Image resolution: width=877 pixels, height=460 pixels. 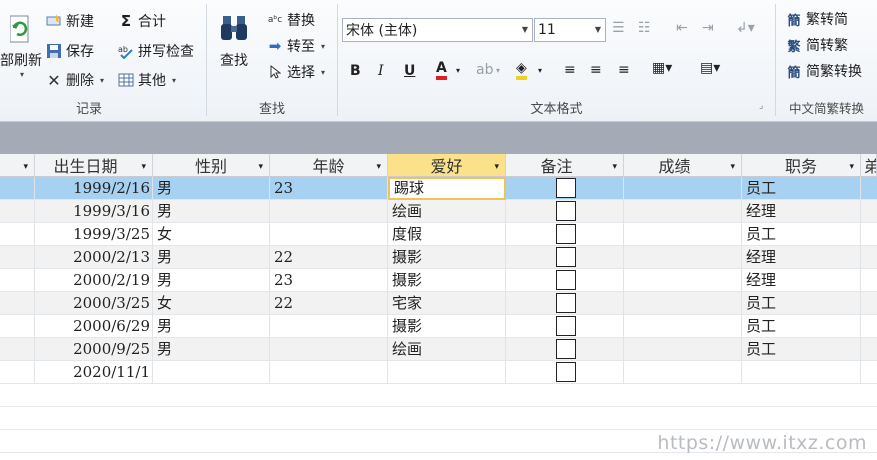 What do you see at coordinates (142, 21) in the screenshot?
I see `totals-button: Σ 合计` at bounding box center [142, 21].